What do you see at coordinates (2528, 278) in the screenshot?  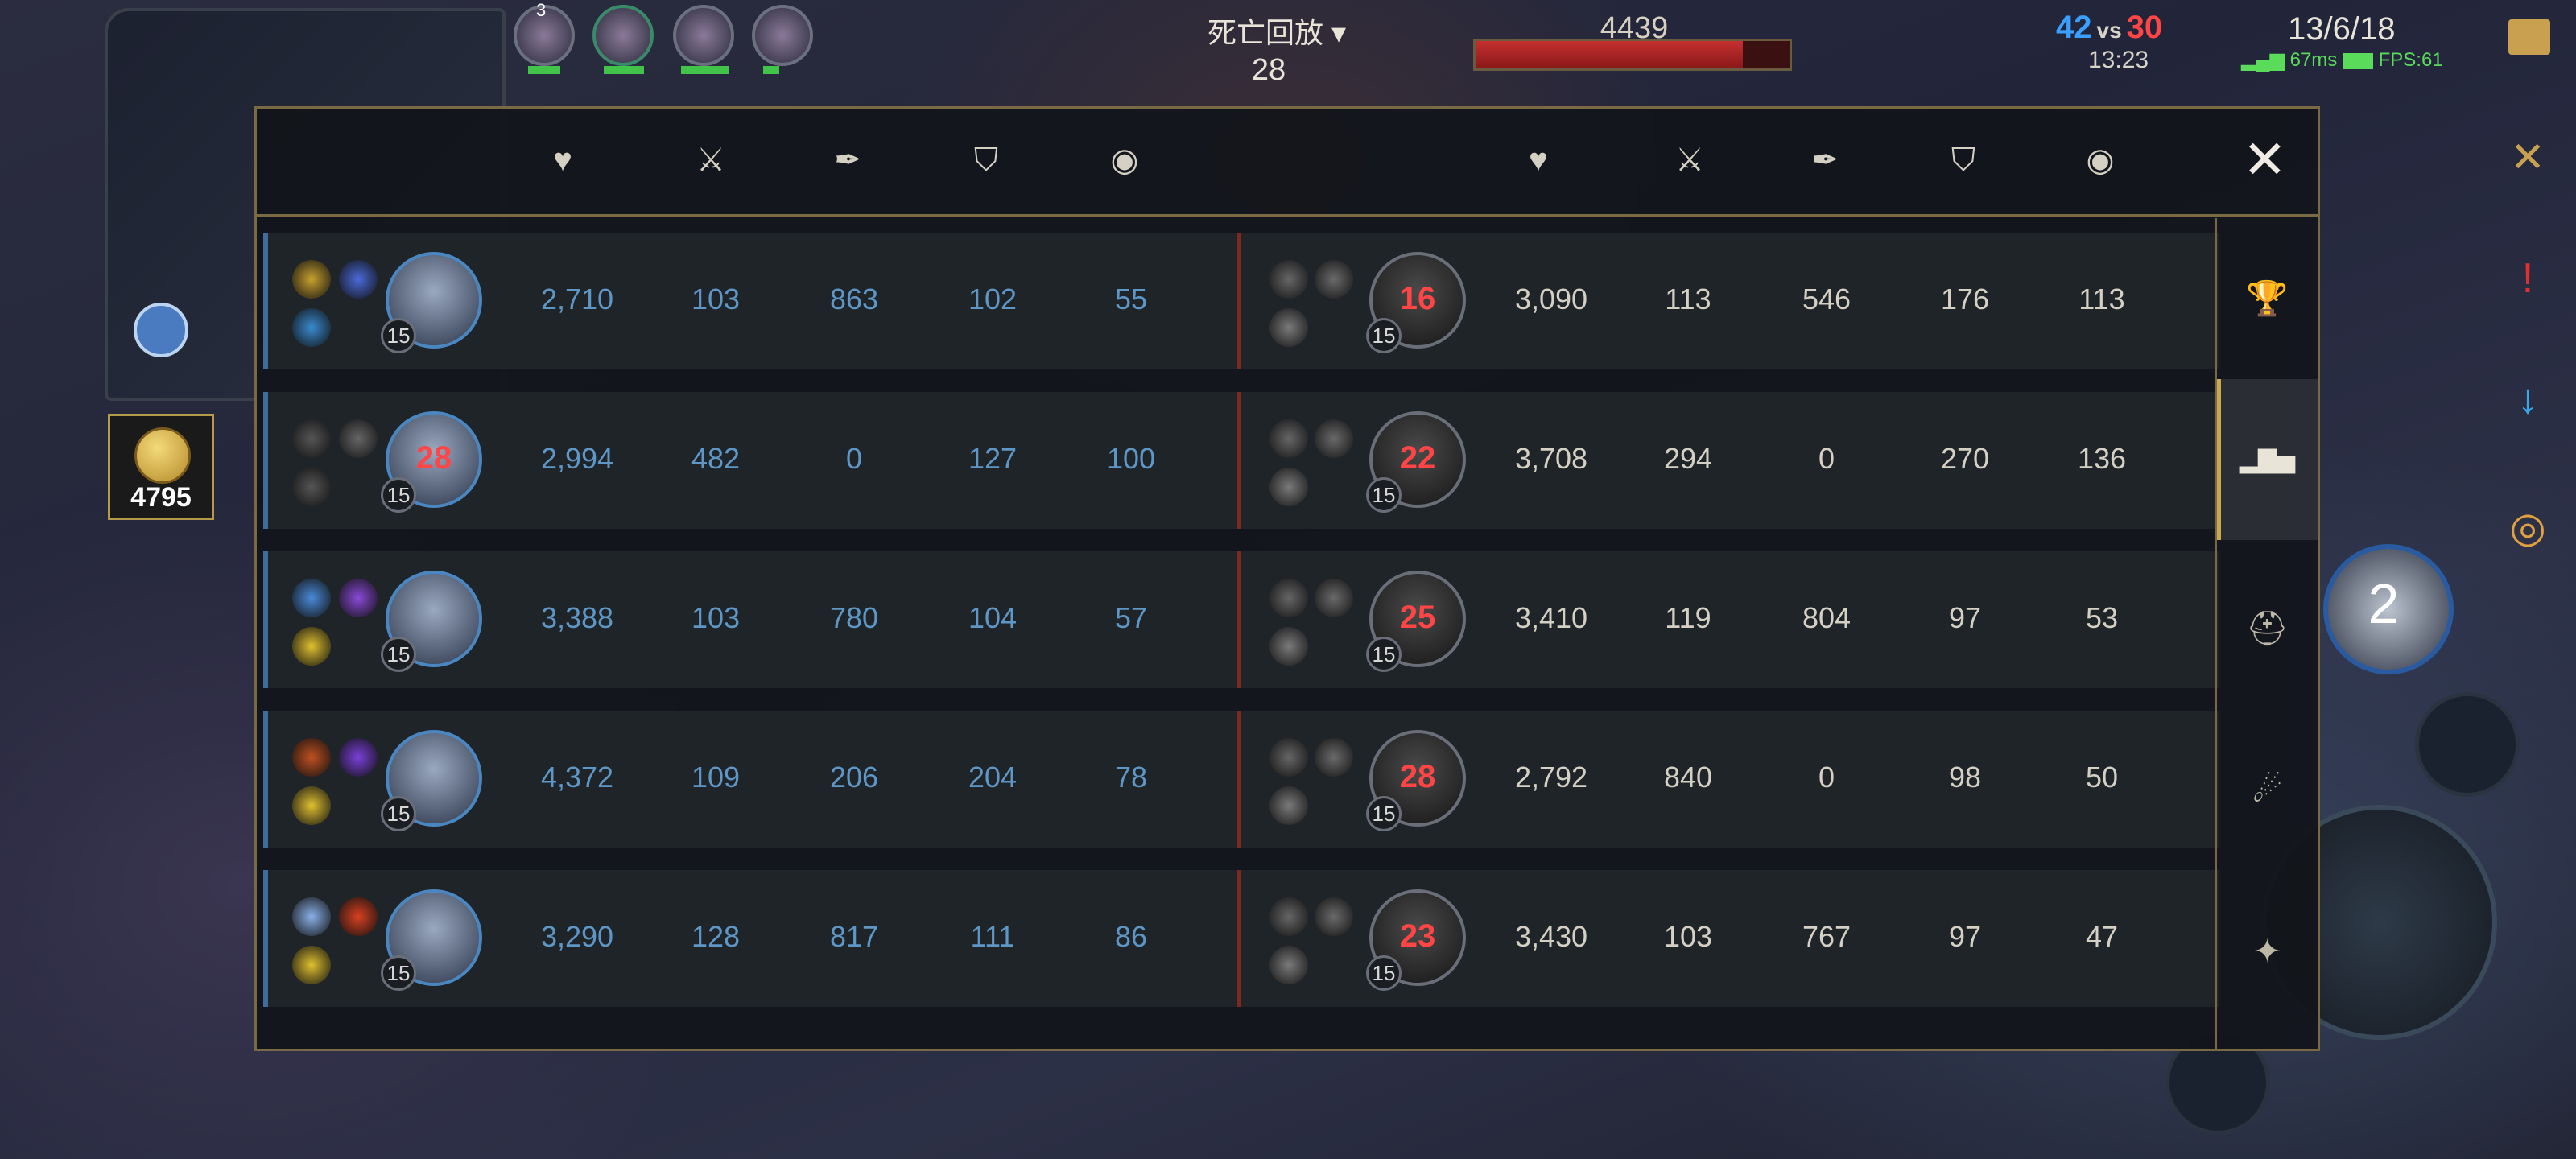 I see `alert-ping-icon: !` at bounding box center [2528, 278].